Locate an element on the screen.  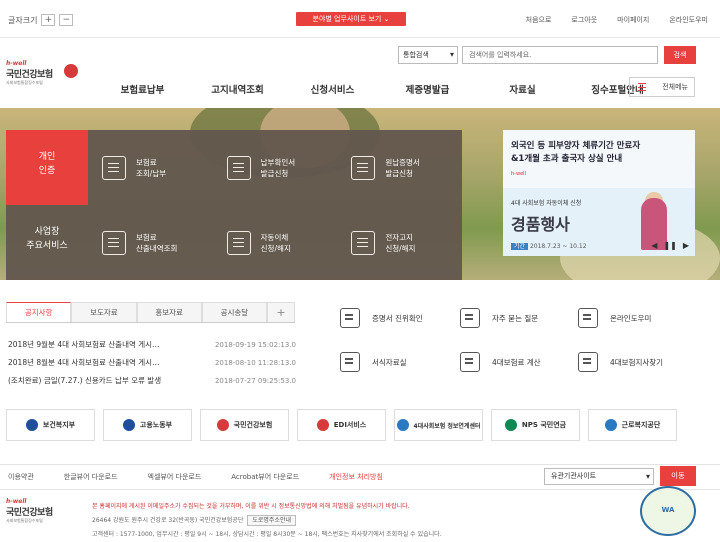
quick-item-label: 발급신청 is located at coordinates (399, 173).